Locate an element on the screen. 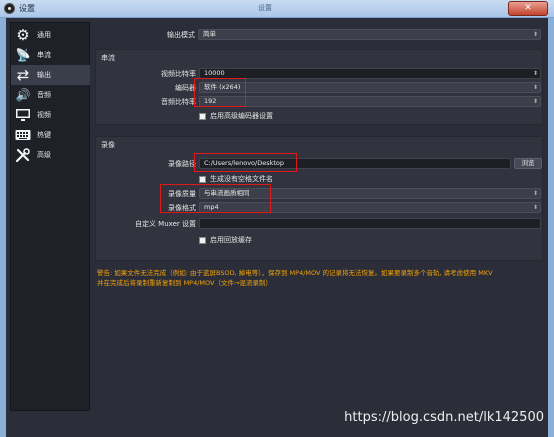  output-icon: ⇄ is located at coordinates (23, 74).